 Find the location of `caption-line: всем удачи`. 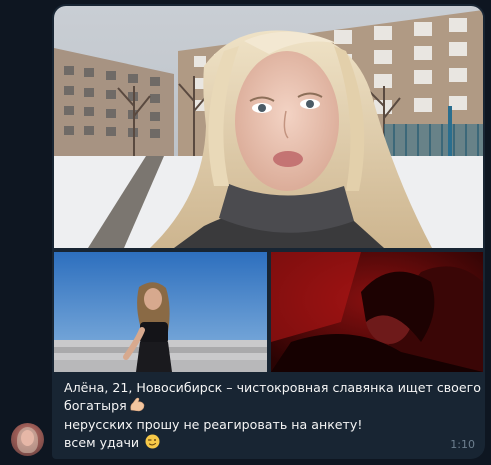

caption-line: всем удачи is located at coordinates (269, 444).